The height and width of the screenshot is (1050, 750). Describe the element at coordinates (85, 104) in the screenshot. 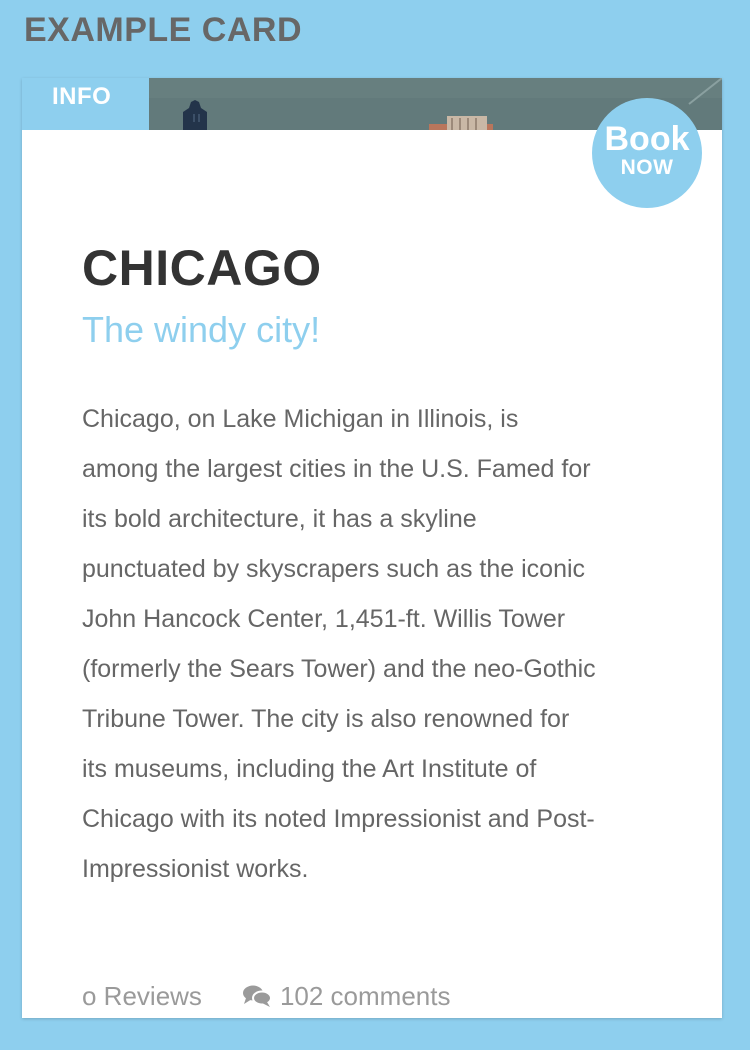

I see `info-tab: INFO` at that location.